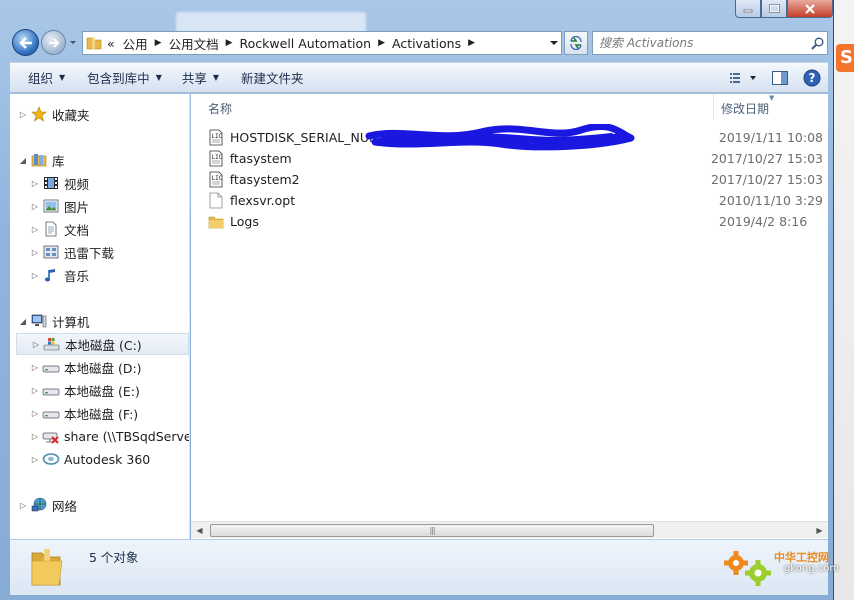 The width and height of the screenshot is (854, 600). What do you see at coordinates (51, 367) in the screenshot?
I see `hard-drive-icon` at bounding box center [51, 367].